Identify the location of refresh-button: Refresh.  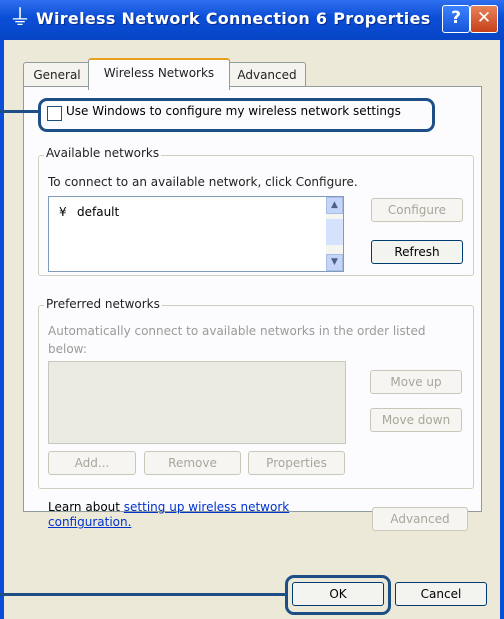
(417, 252).